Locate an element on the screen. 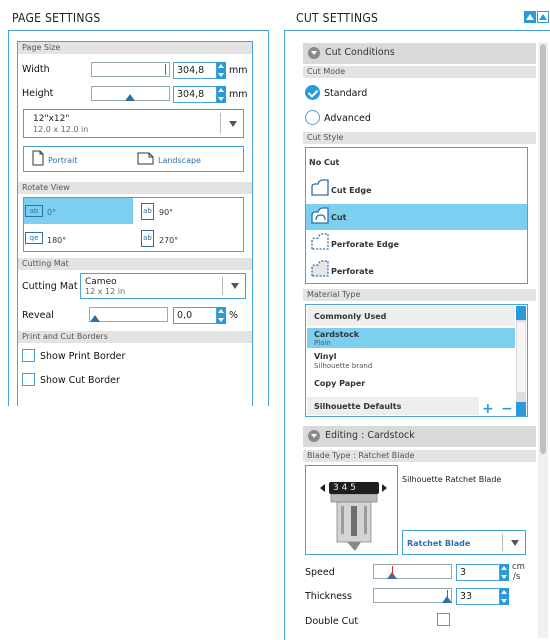 The width and height of the screenshot is (550, 640). width-input: 304,8 is located at coordinates (195, 70).